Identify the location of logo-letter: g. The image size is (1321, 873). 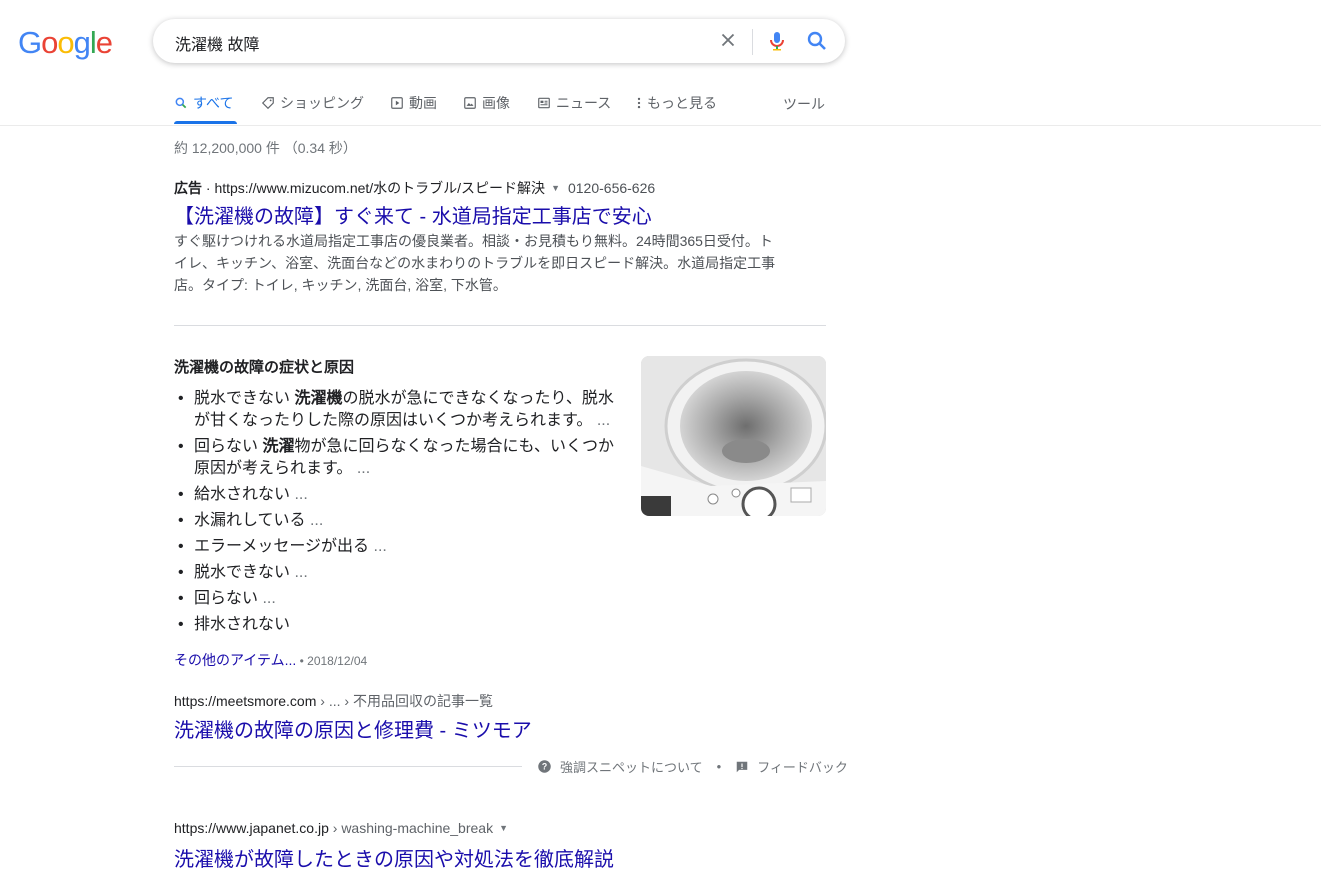
(82, 42).